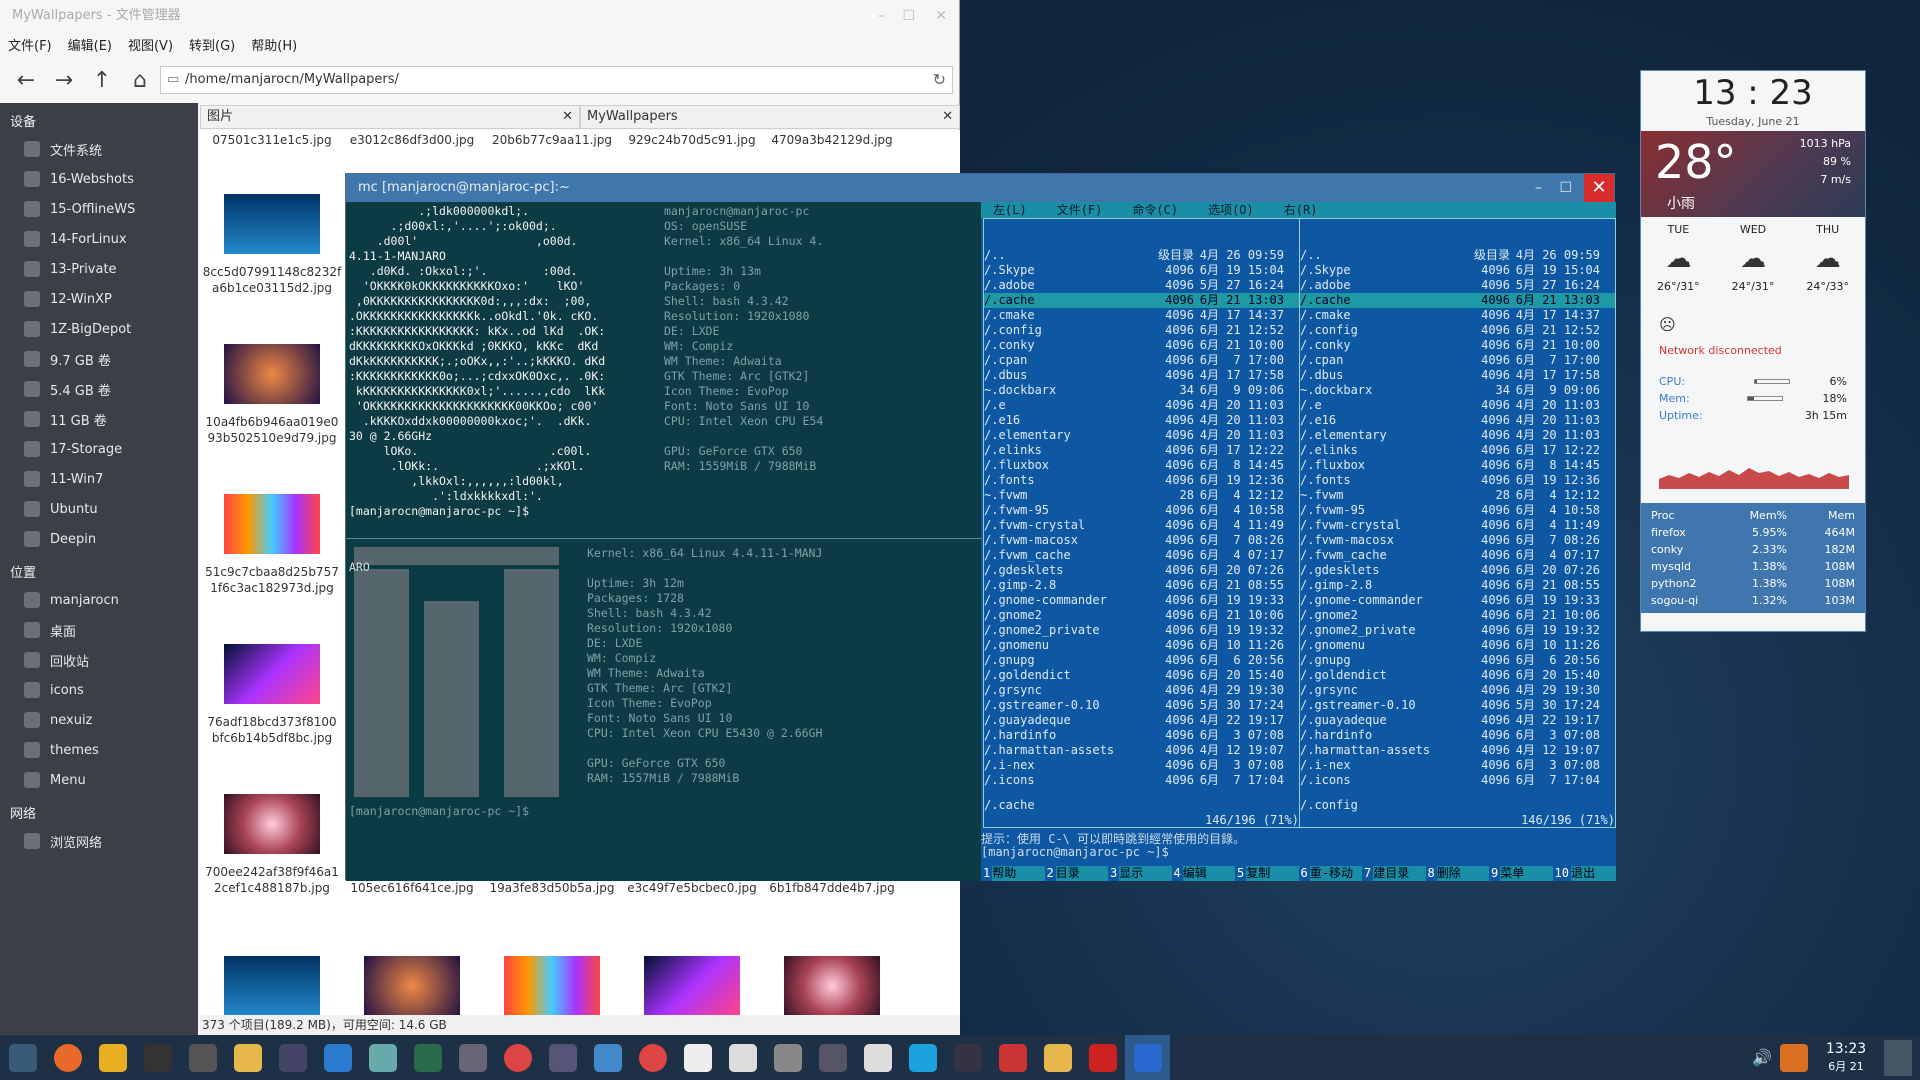 Image resolution: width=1920 pixels, height=1080 pixels. I want to click on function-key: 3 显示, so click(1140, 873).